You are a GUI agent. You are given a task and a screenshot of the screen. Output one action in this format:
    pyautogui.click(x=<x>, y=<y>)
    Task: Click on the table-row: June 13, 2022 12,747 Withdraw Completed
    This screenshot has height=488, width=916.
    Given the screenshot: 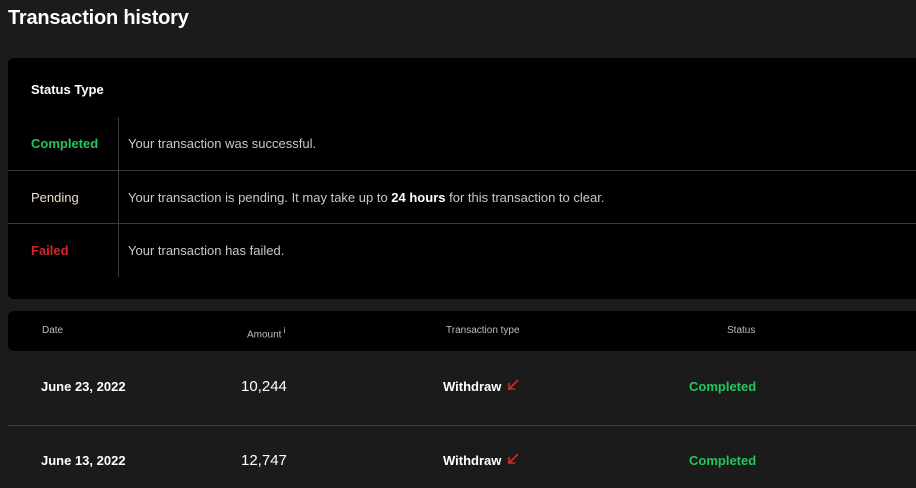 What is the action you would take?
    pyautogui.click(x=462, y=456)
    